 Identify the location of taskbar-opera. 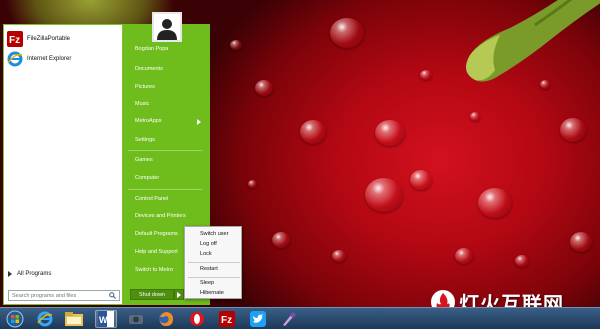
(197, 319).